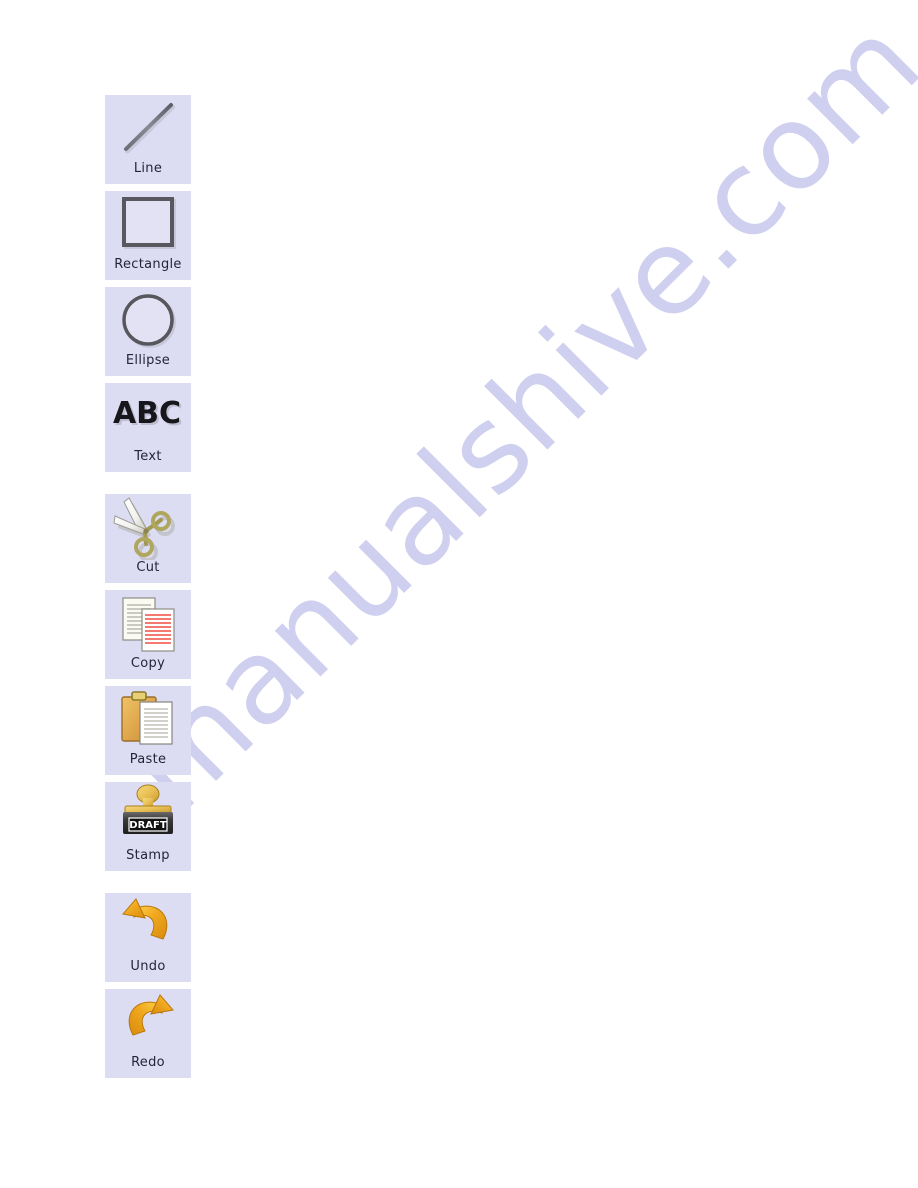 The width and height of the screenshot is (918, 1188). What do you see at coordinates (148, 168) in the screenshot?
I see `tool-label-line: Line` at bounding box center [148, 168].